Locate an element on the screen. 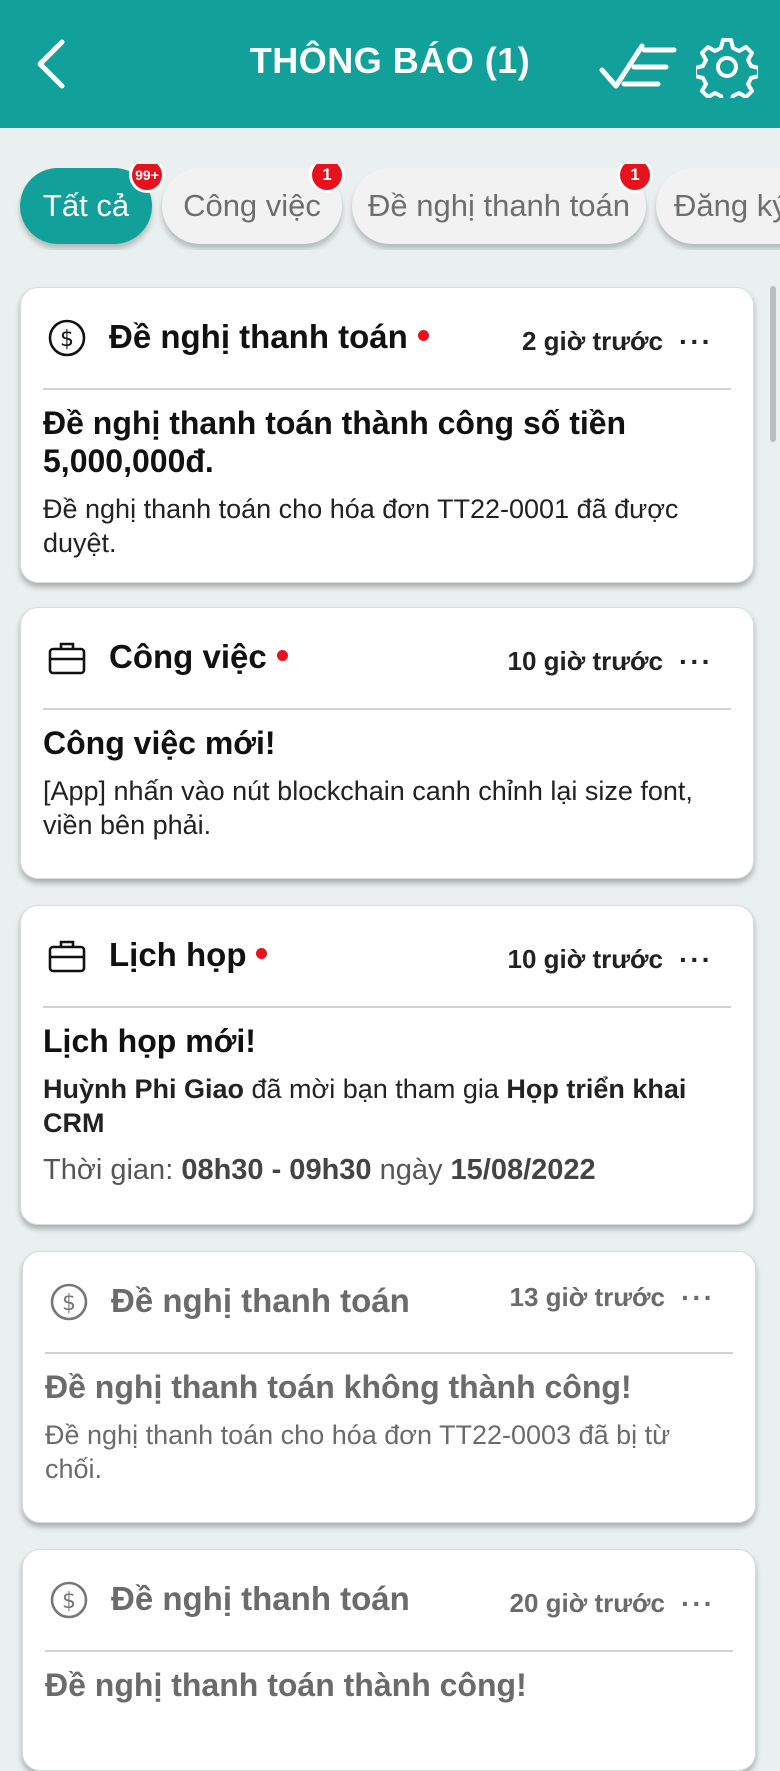 The height and width of the screenshot is (1771, 780). tab-payment-request: Đề nghị thanh toán 1 is located at coordinates (501, 204).